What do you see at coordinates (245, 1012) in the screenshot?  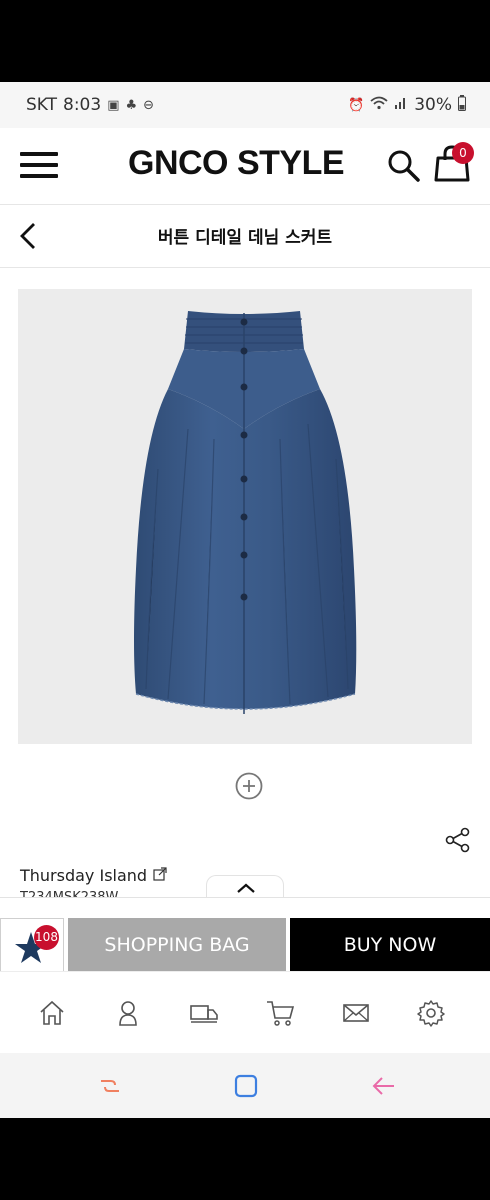 I see `bottom-navigation` at bounding box center [245, 1012].